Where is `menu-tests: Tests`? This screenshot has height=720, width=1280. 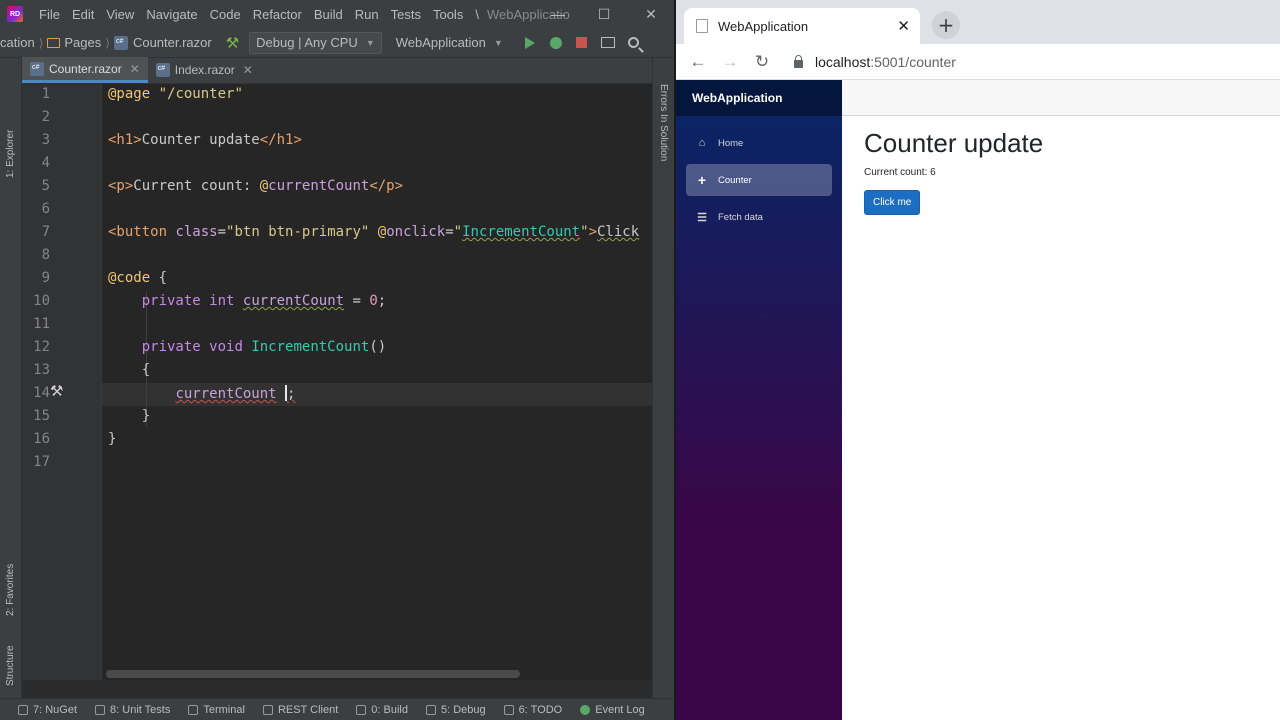 menu-tests: Tests is located at coordinates (406, 14).